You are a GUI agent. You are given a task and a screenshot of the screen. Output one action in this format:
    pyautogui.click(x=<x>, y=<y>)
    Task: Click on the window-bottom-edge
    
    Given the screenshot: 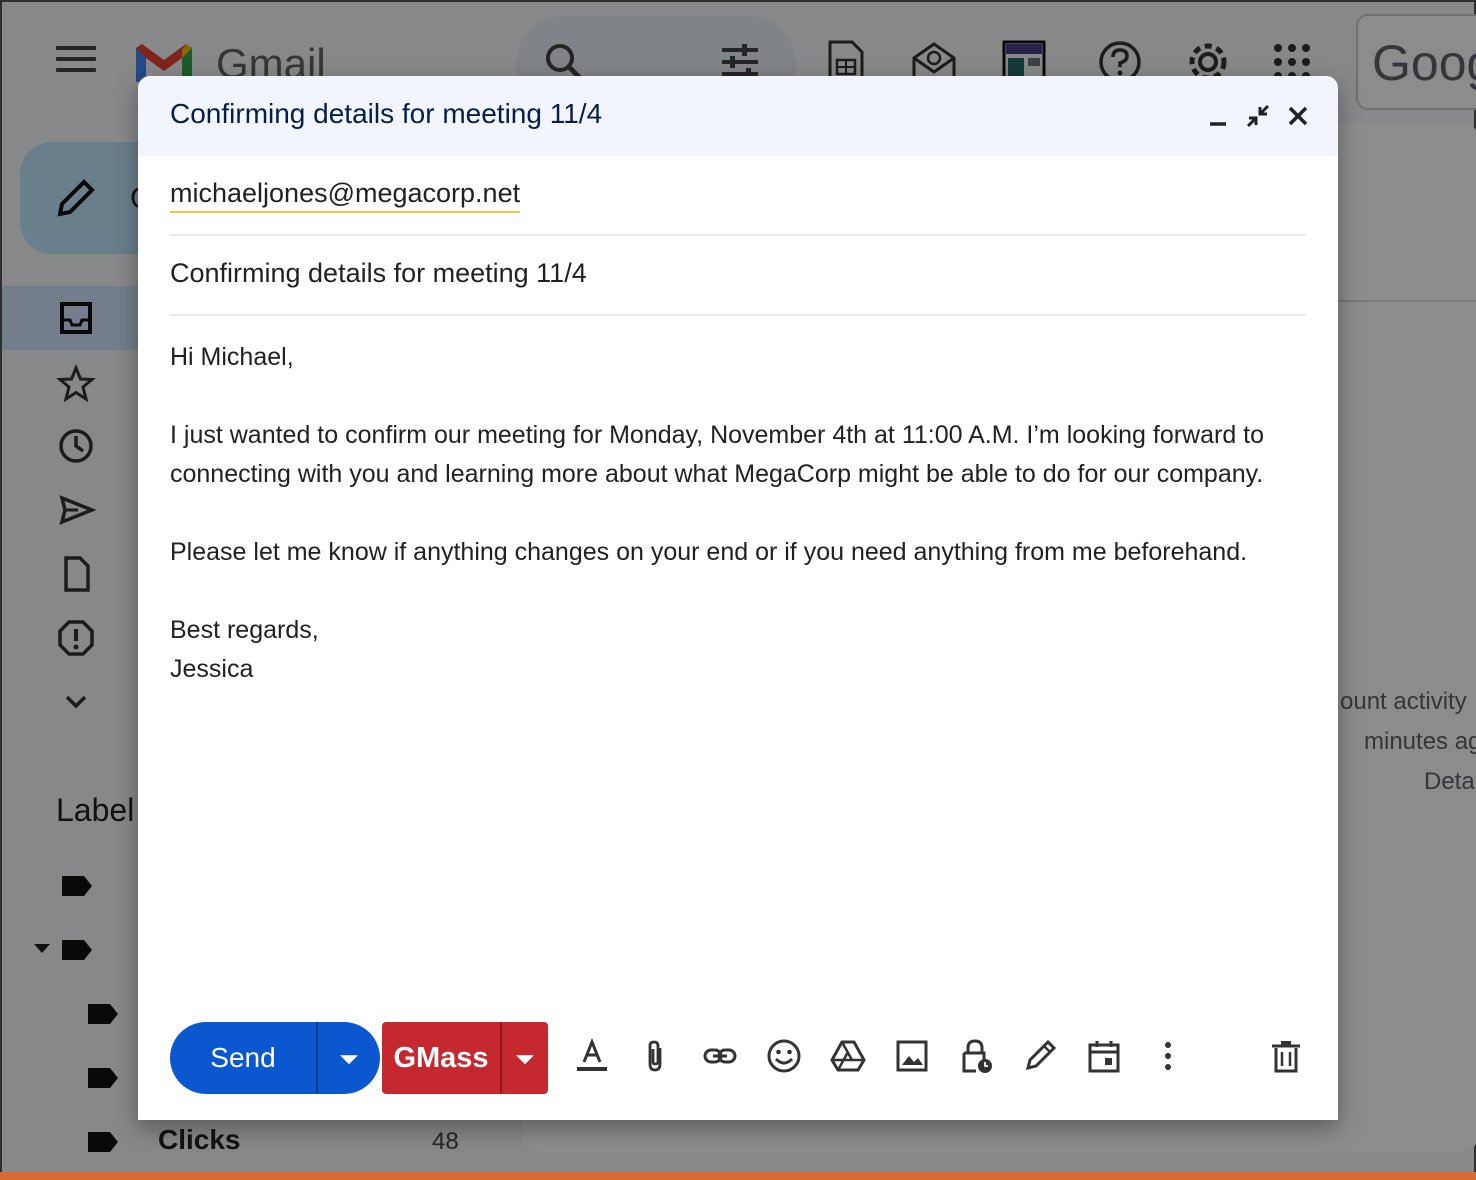 What is the action you would take?
    pyautogui.click(x=738, y=1176)
    